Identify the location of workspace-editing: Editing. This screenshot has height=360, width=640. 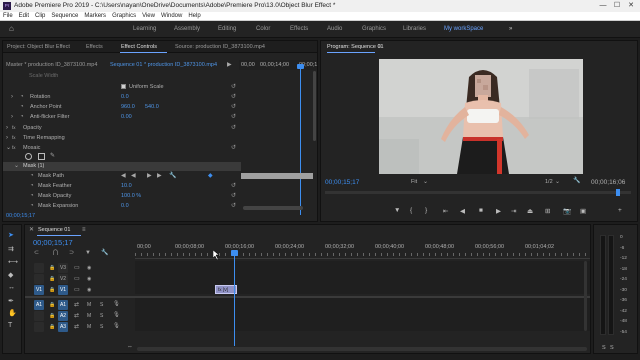
(227, 29).